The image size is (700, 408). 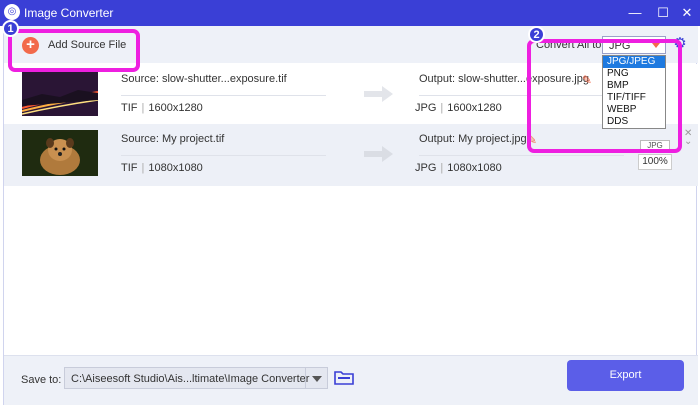 I want to click on output-info: JPG | 1080x1080, so click(x=458, y=168).